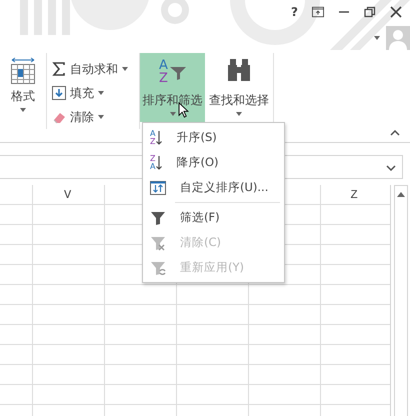 The width and height of the screenshot is (410, 416). I want to click on sigma-icon, so click(59, 69).